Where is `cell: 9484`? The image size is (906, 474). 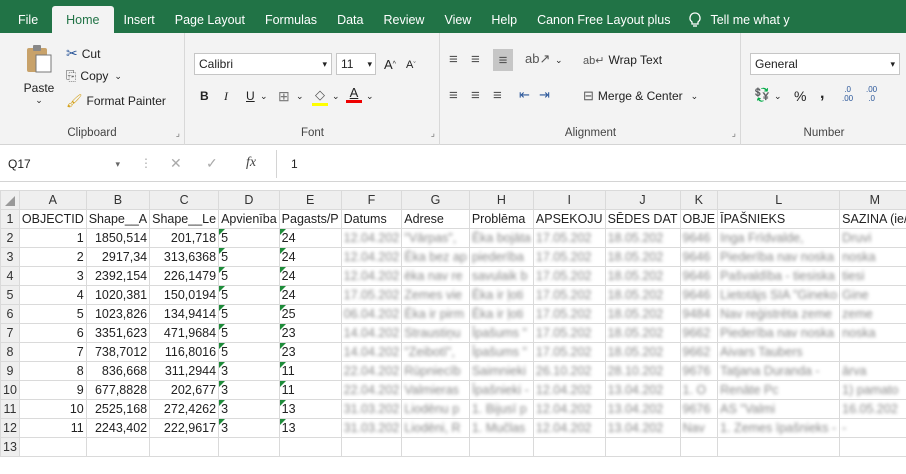
cell: 9484 is located at coordinates (699, 314).